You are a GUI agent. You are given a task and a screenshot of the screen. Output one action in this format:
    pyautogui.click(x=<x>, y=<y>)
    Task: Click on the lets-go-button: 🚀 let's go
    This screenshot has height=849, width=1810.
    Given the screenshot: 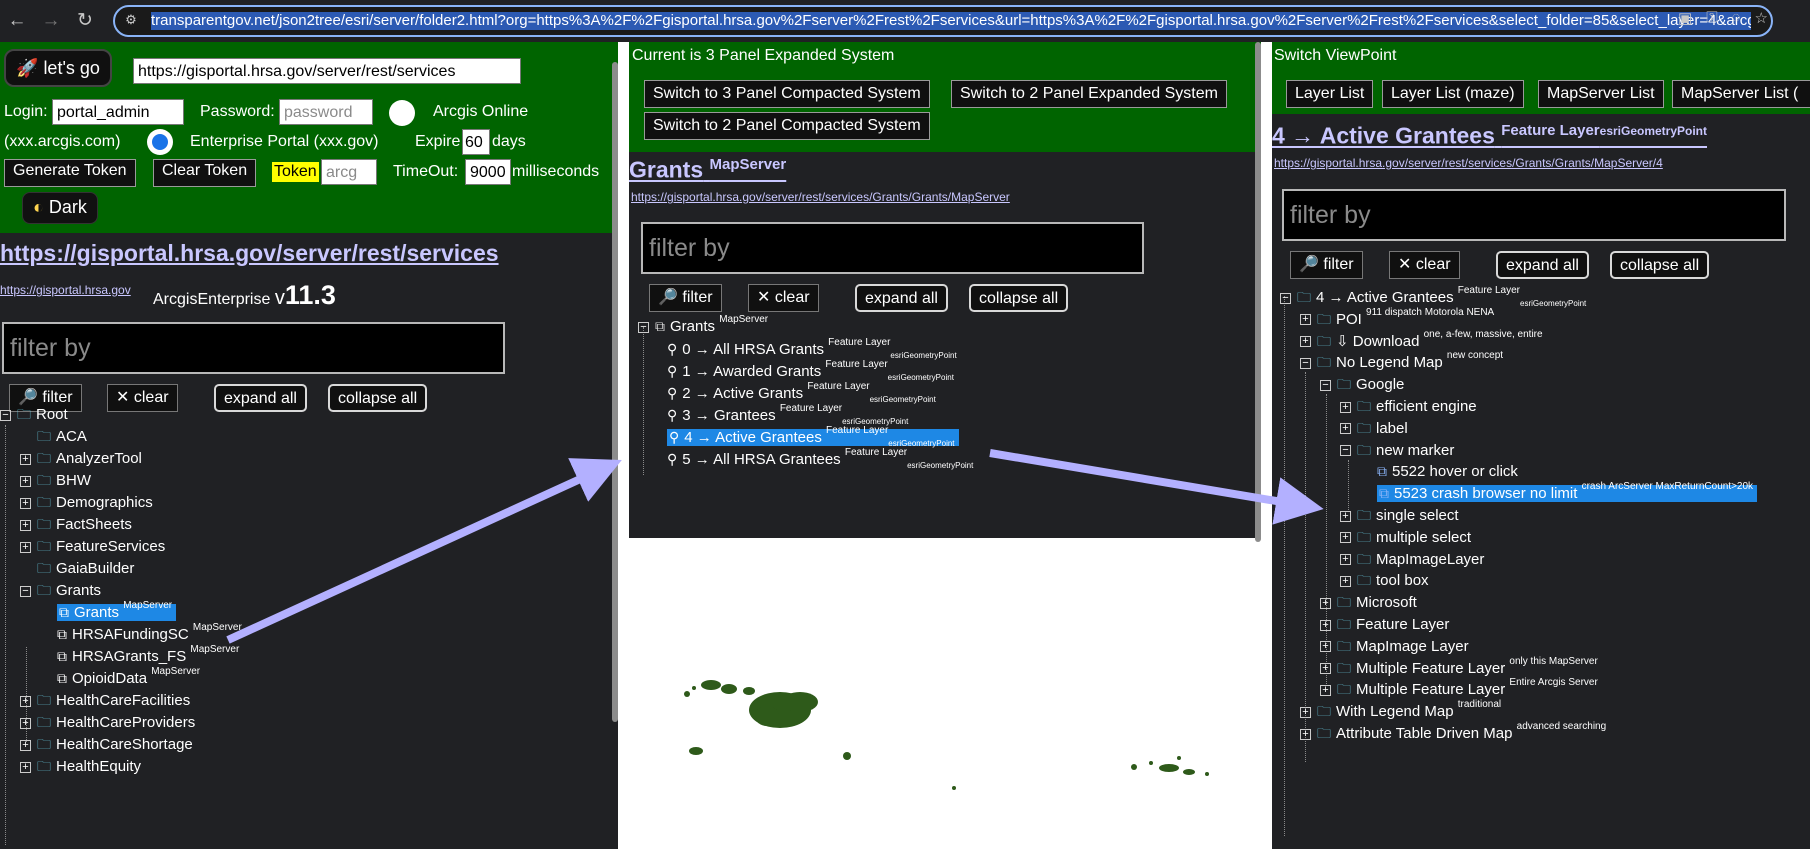 What is the action you would take?
    pyautogui.click(x=58, y=68)
    